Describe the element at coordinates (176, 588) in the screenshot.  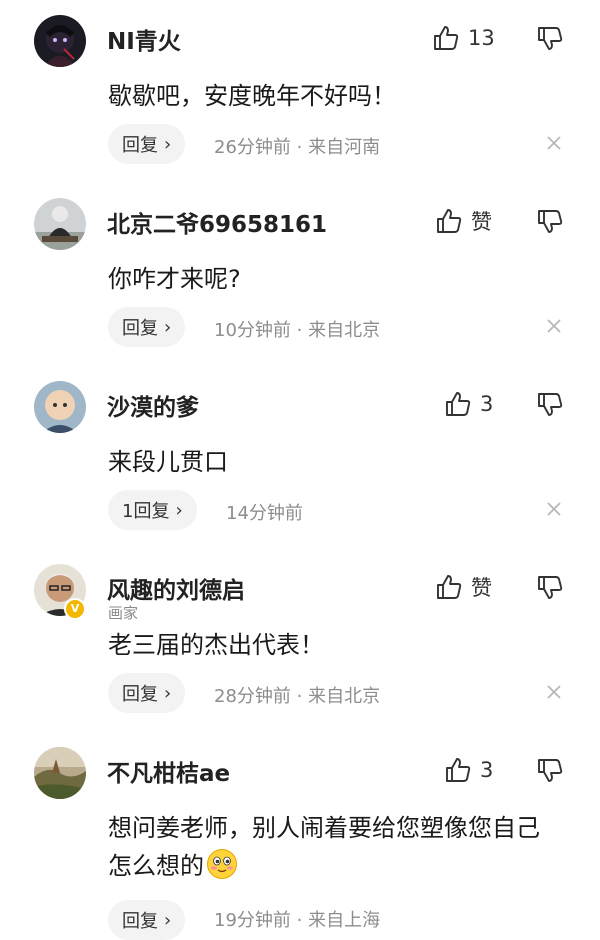
I see `username: 风趣的刘德启` at that location.